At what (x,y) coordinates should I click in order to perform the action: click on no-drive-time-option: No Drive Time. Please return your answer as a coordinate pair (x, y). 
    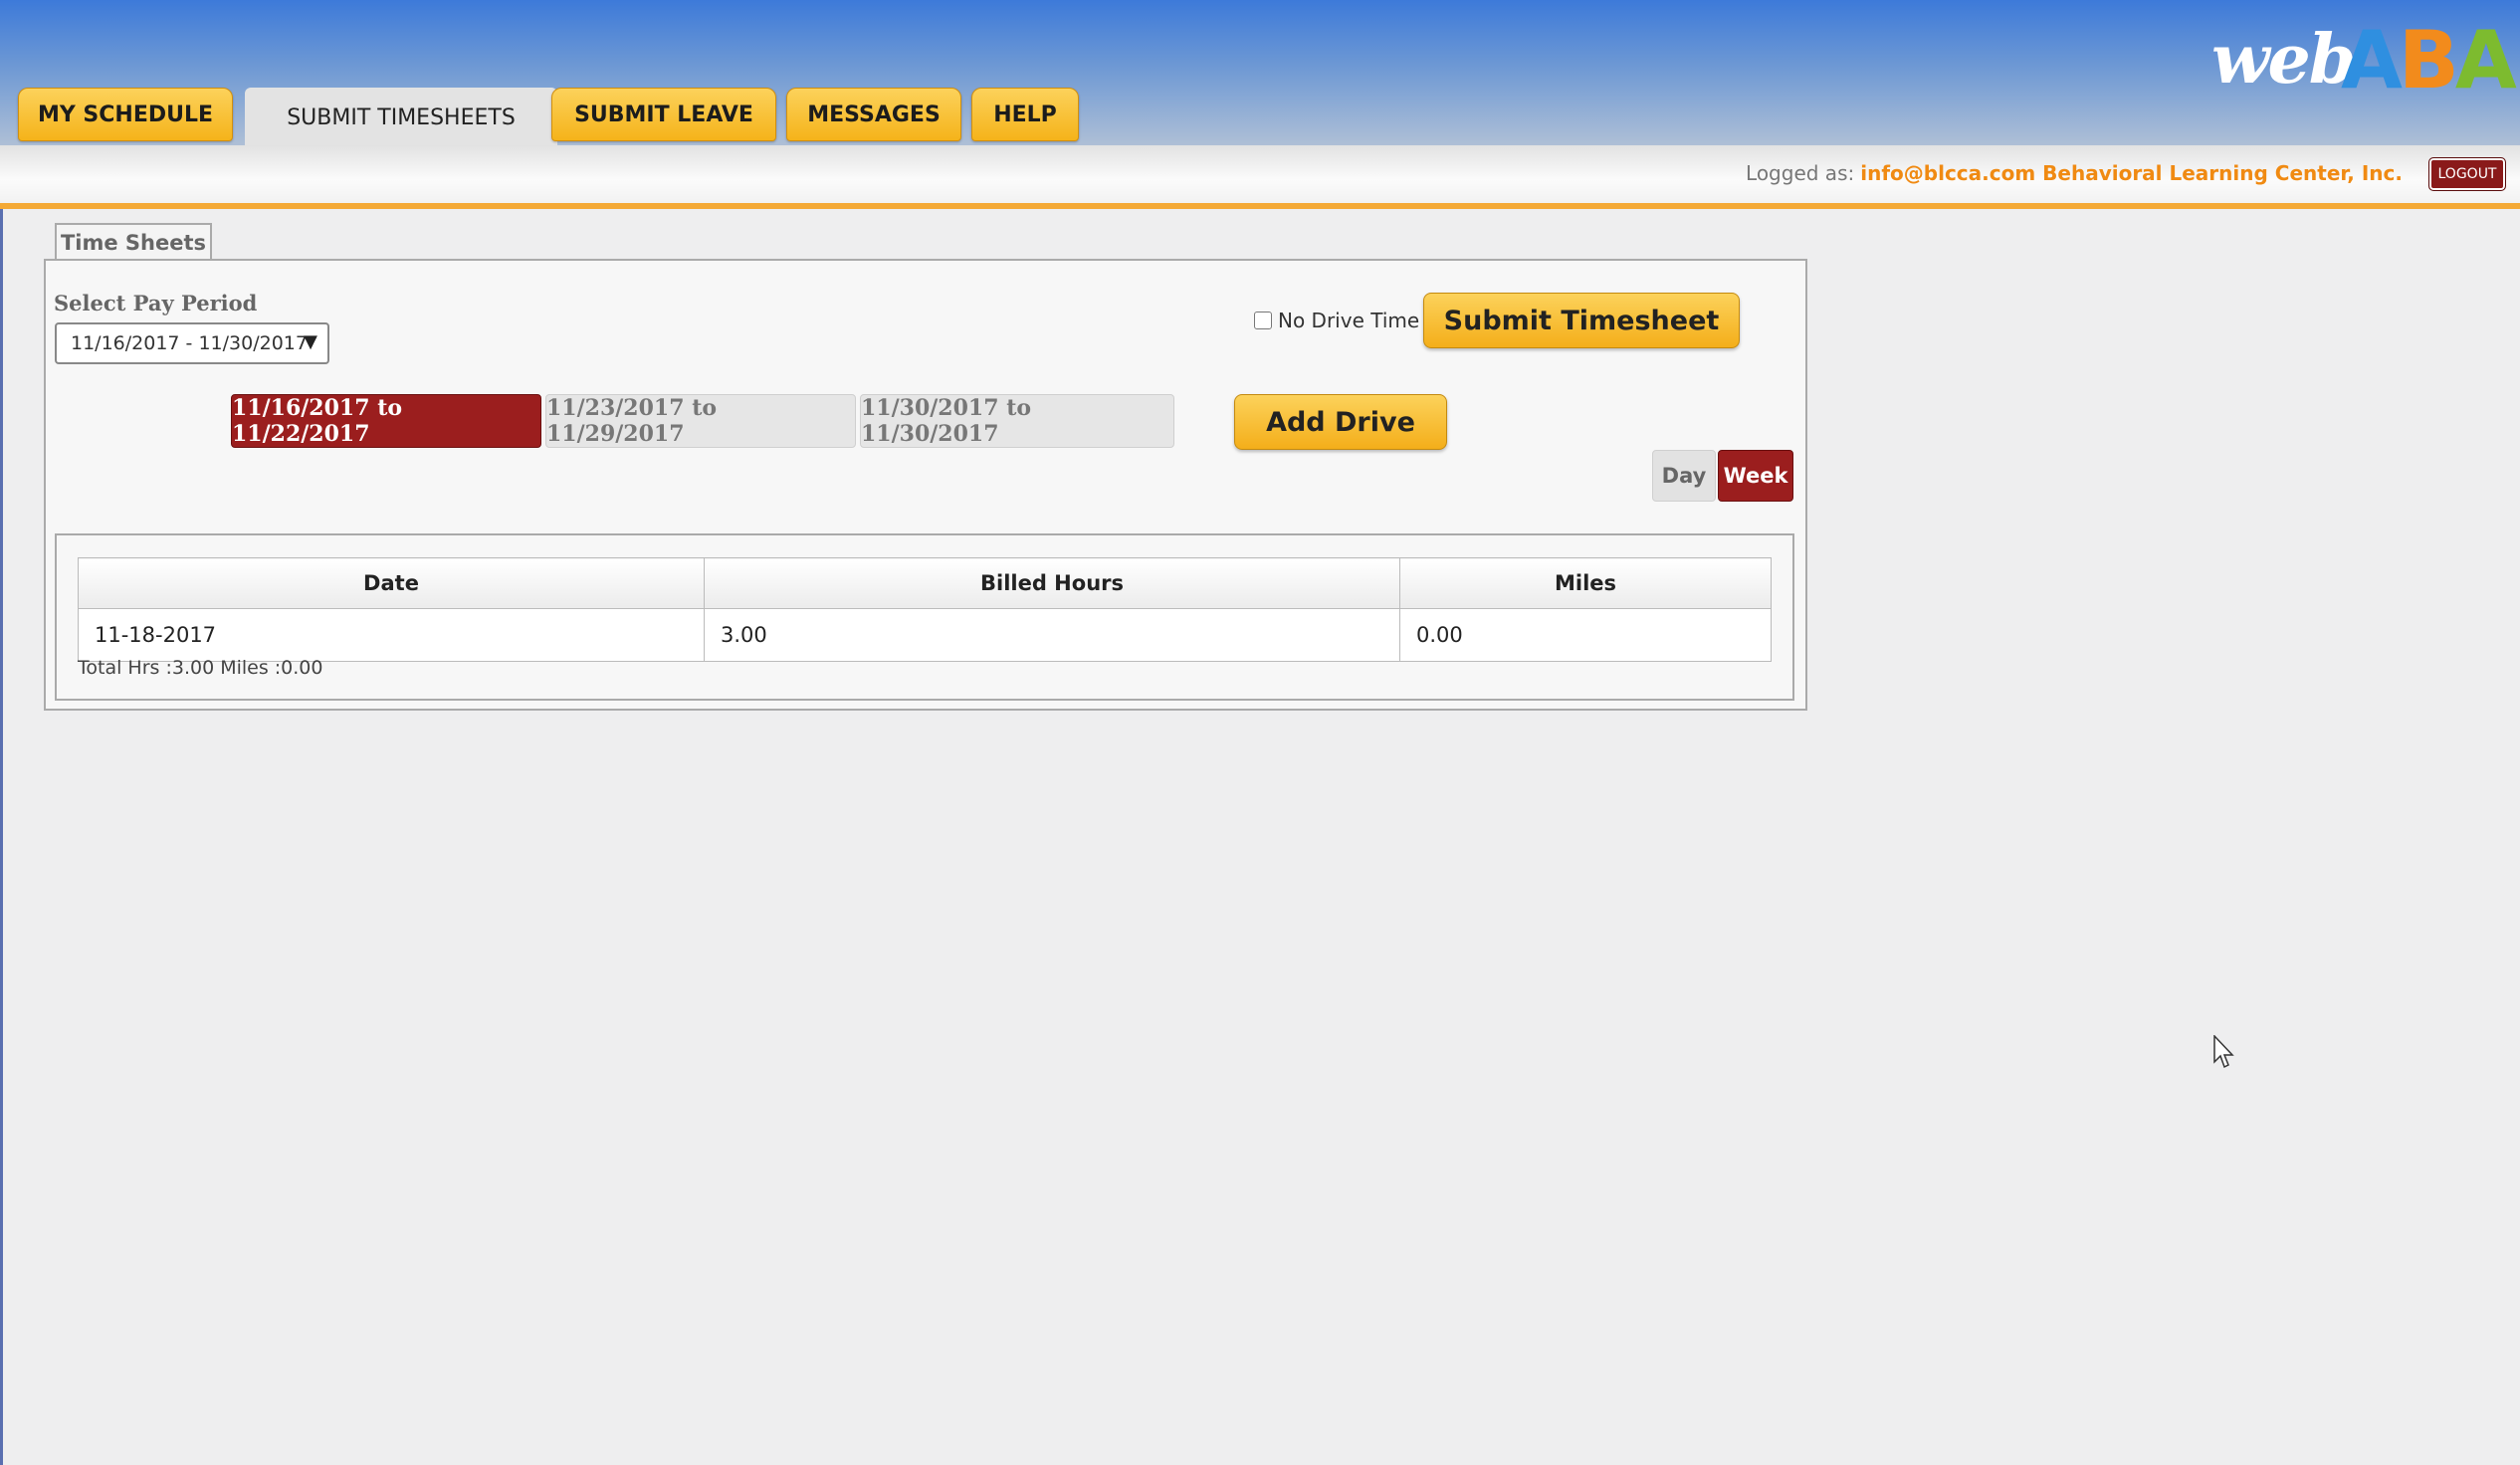
    Looking at the image, I should click on (1336, 320).